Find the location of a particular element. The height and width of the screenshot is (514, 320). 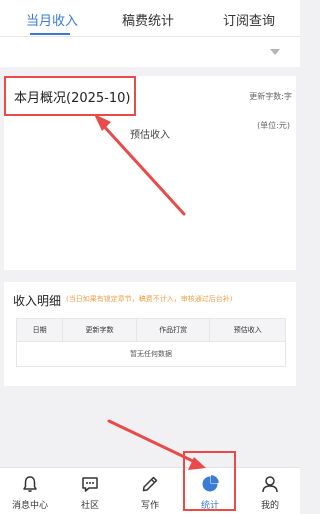

chat-icon is located at coordinates (90, 484).